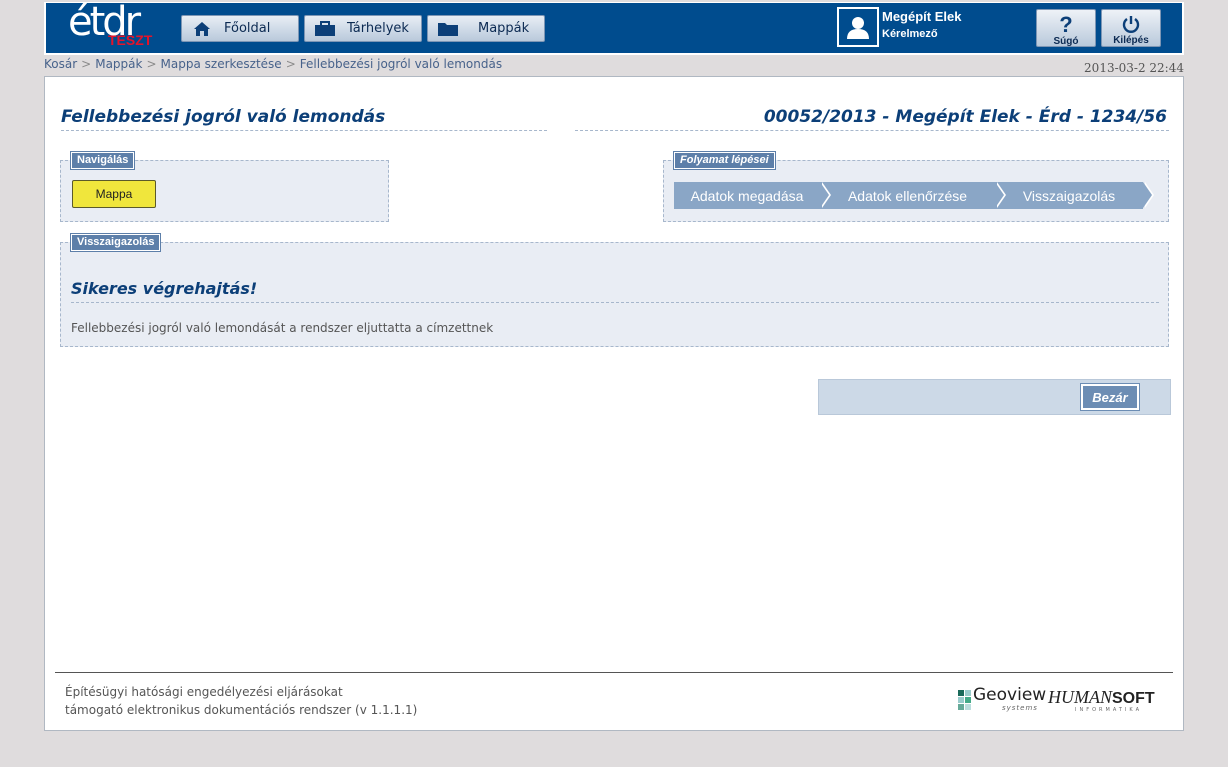  I want to click on nav-label-home: Főoldal, so click(247, 28).